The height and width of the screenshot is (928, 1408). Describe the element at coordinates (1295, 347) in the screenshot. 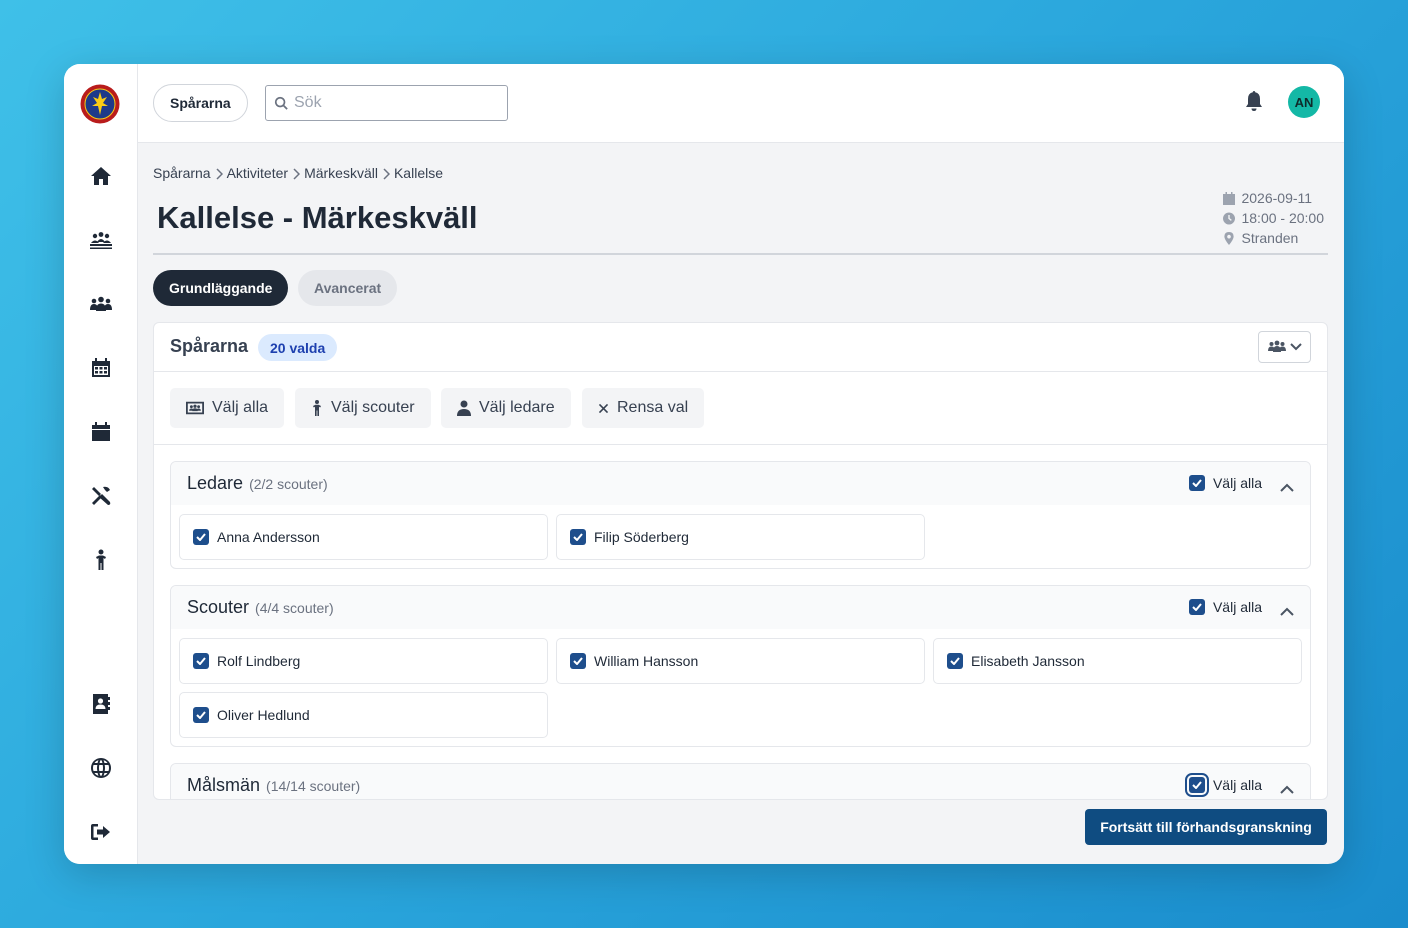

I see `chevron-down-icon` at that location.